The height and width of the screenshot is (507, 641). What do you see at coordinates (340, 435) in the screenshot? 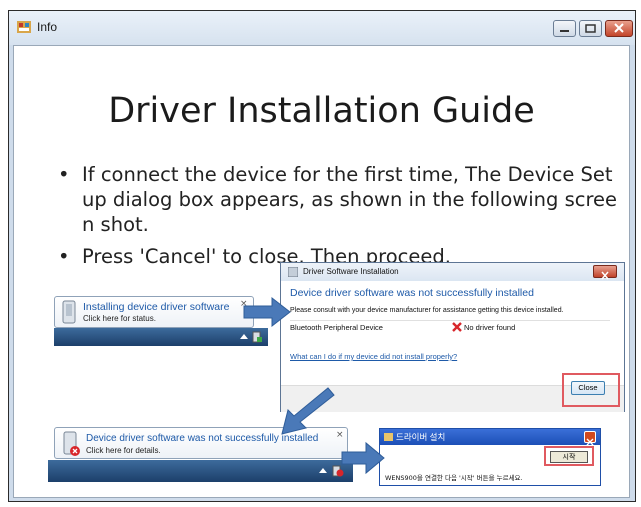
I see `toast-close-icon: ×` at bounding box center [340, 435].